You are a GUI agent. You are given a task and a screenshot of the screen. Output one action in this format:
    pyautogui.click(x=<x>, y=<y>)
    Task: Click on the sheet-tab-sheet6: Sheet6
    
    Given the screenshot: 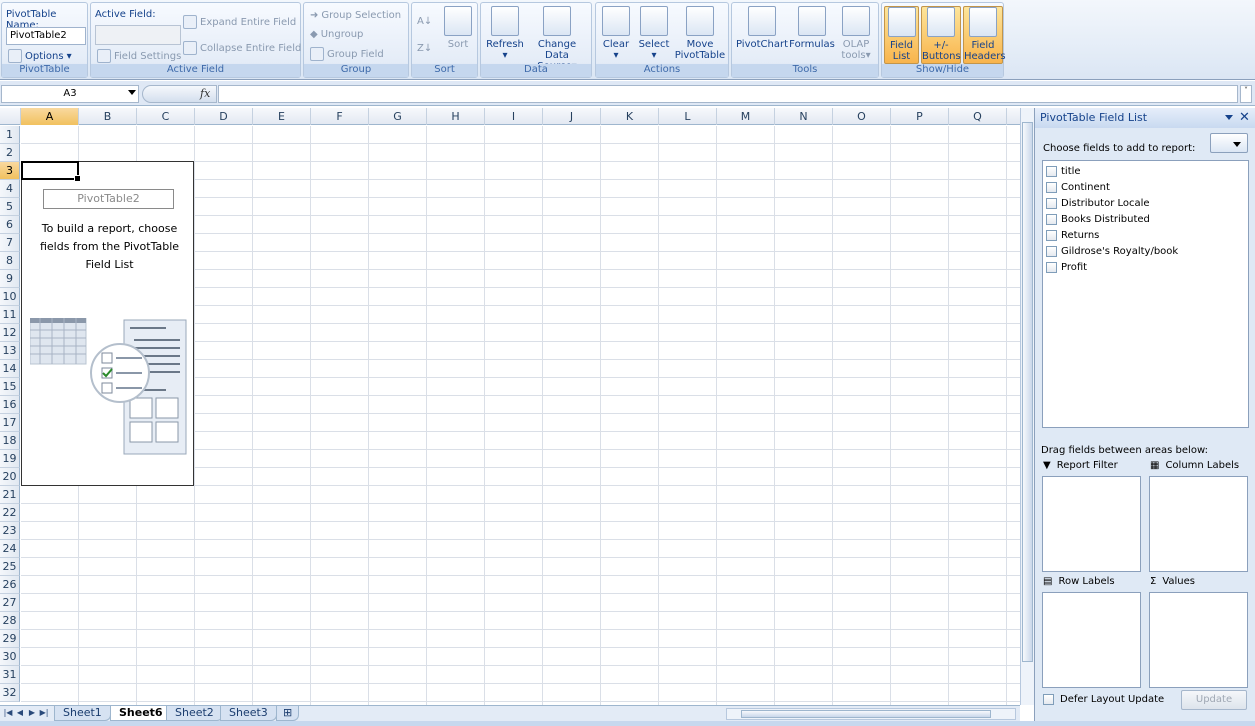 What is the action you would take?
    pyautogui.click(x=141, y=713)
    